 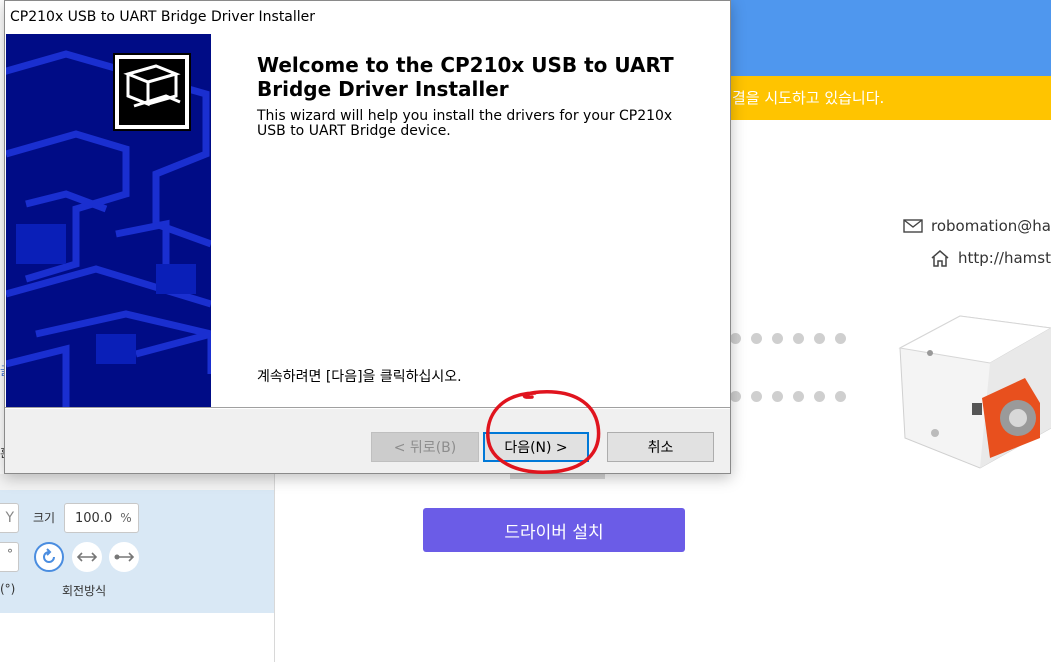 What do you see at coordinates (974, 392) in the screenshot?
I see `hamster-robot-image` at bounding box center [974, 392].